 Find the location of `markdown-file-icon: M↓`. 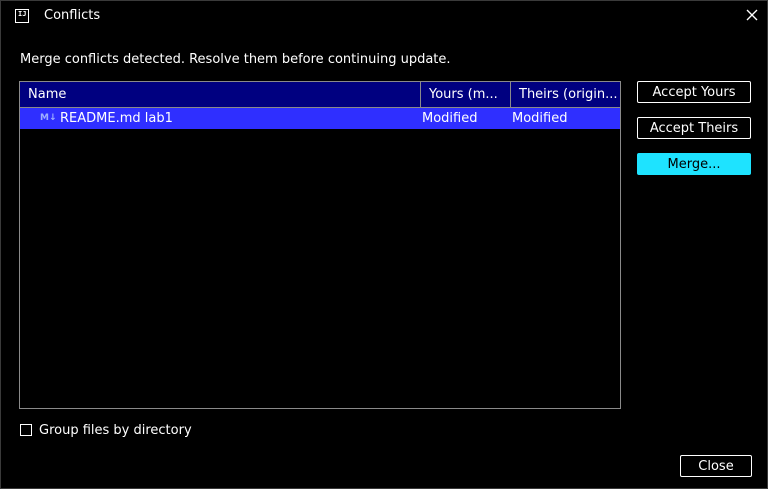

markdown-file-icon: M↓ is located at coordinates (48, 118).